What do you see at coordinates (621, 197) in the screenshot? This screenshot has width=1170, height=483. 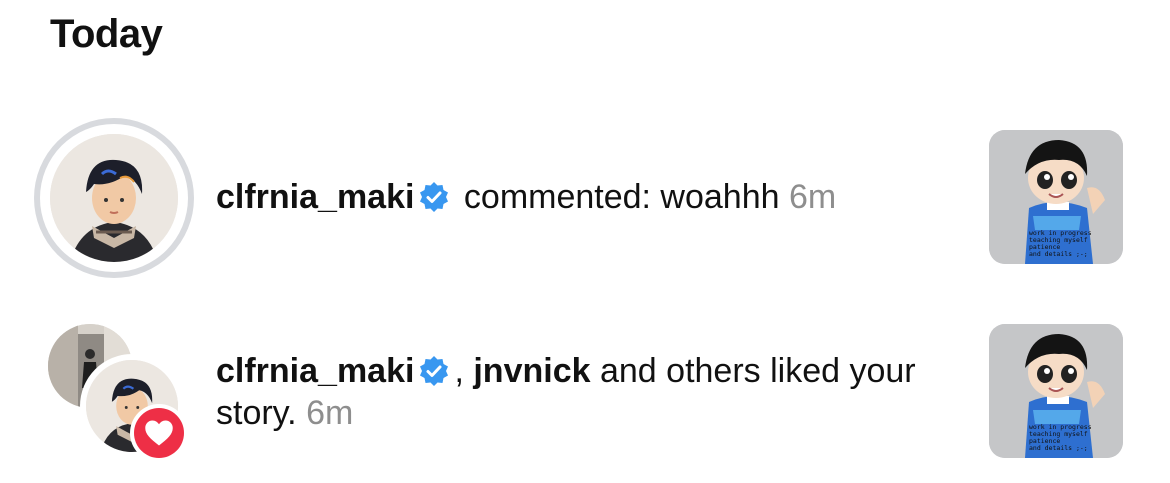 I see `notification-action: commented: woahhh` at bounding box center [621, 197].